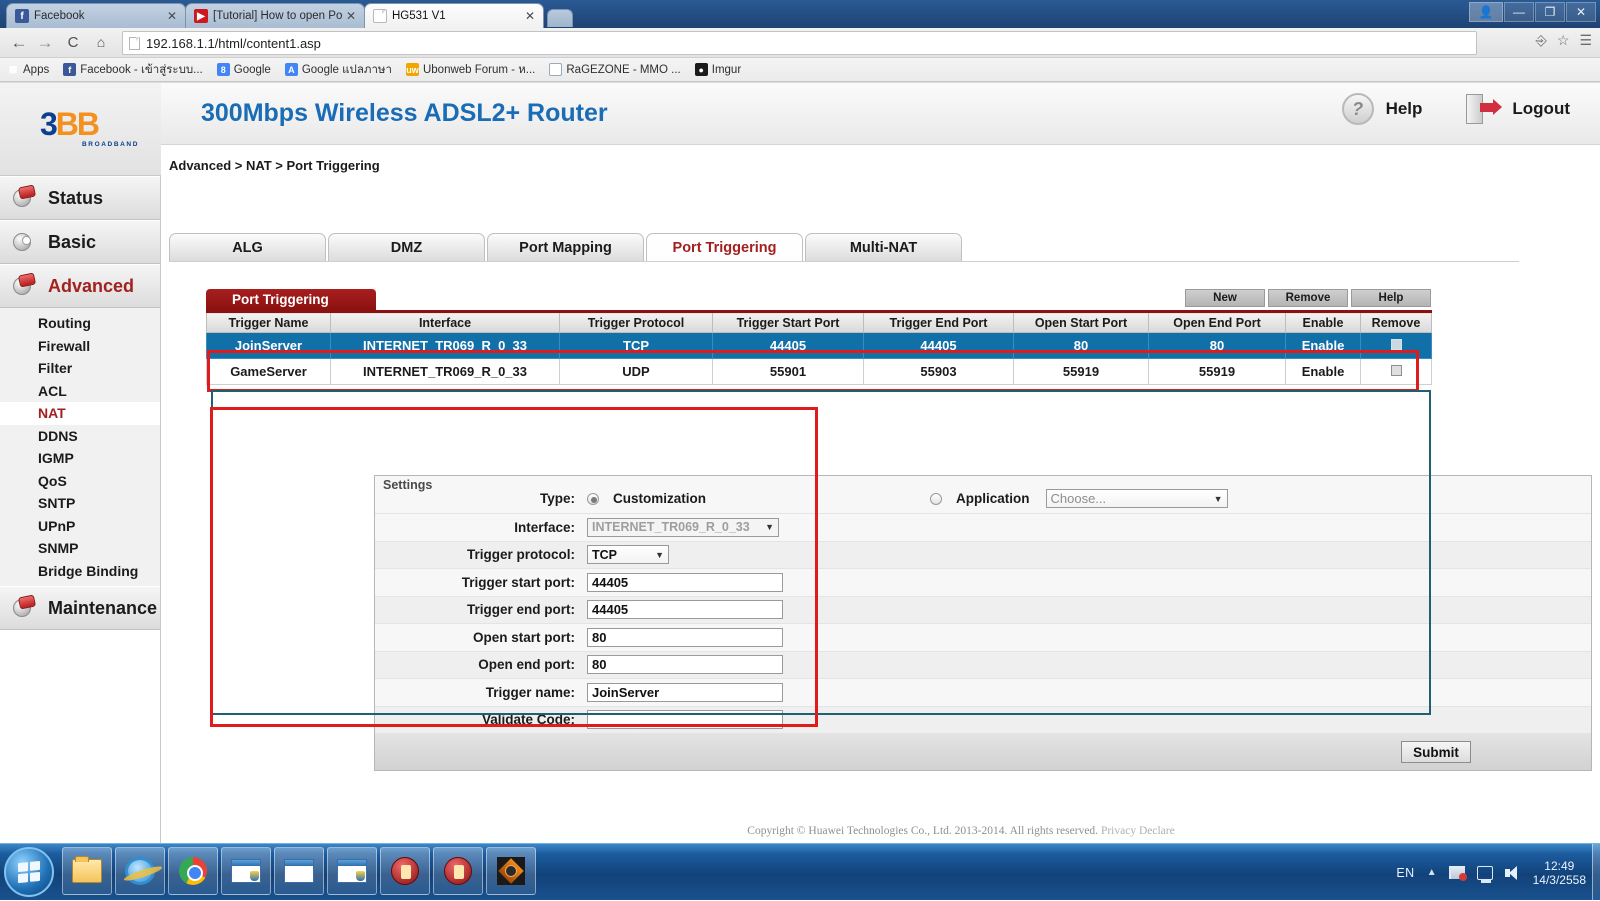 This screenshot has height=901, width=1600. I want to click on clock: 12:49 14/3/2558, so click(1559, 873).